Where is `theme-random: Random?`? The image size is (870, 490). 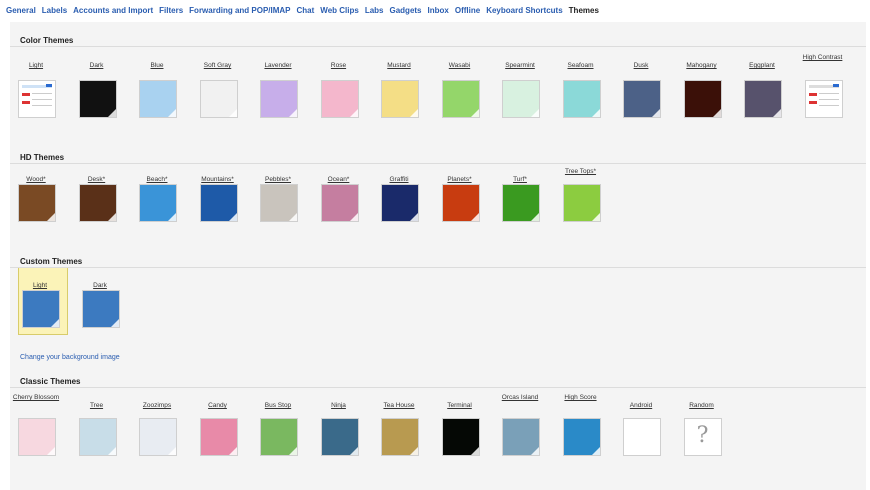
theme-random: Random? is located at coordinates (702, 434).